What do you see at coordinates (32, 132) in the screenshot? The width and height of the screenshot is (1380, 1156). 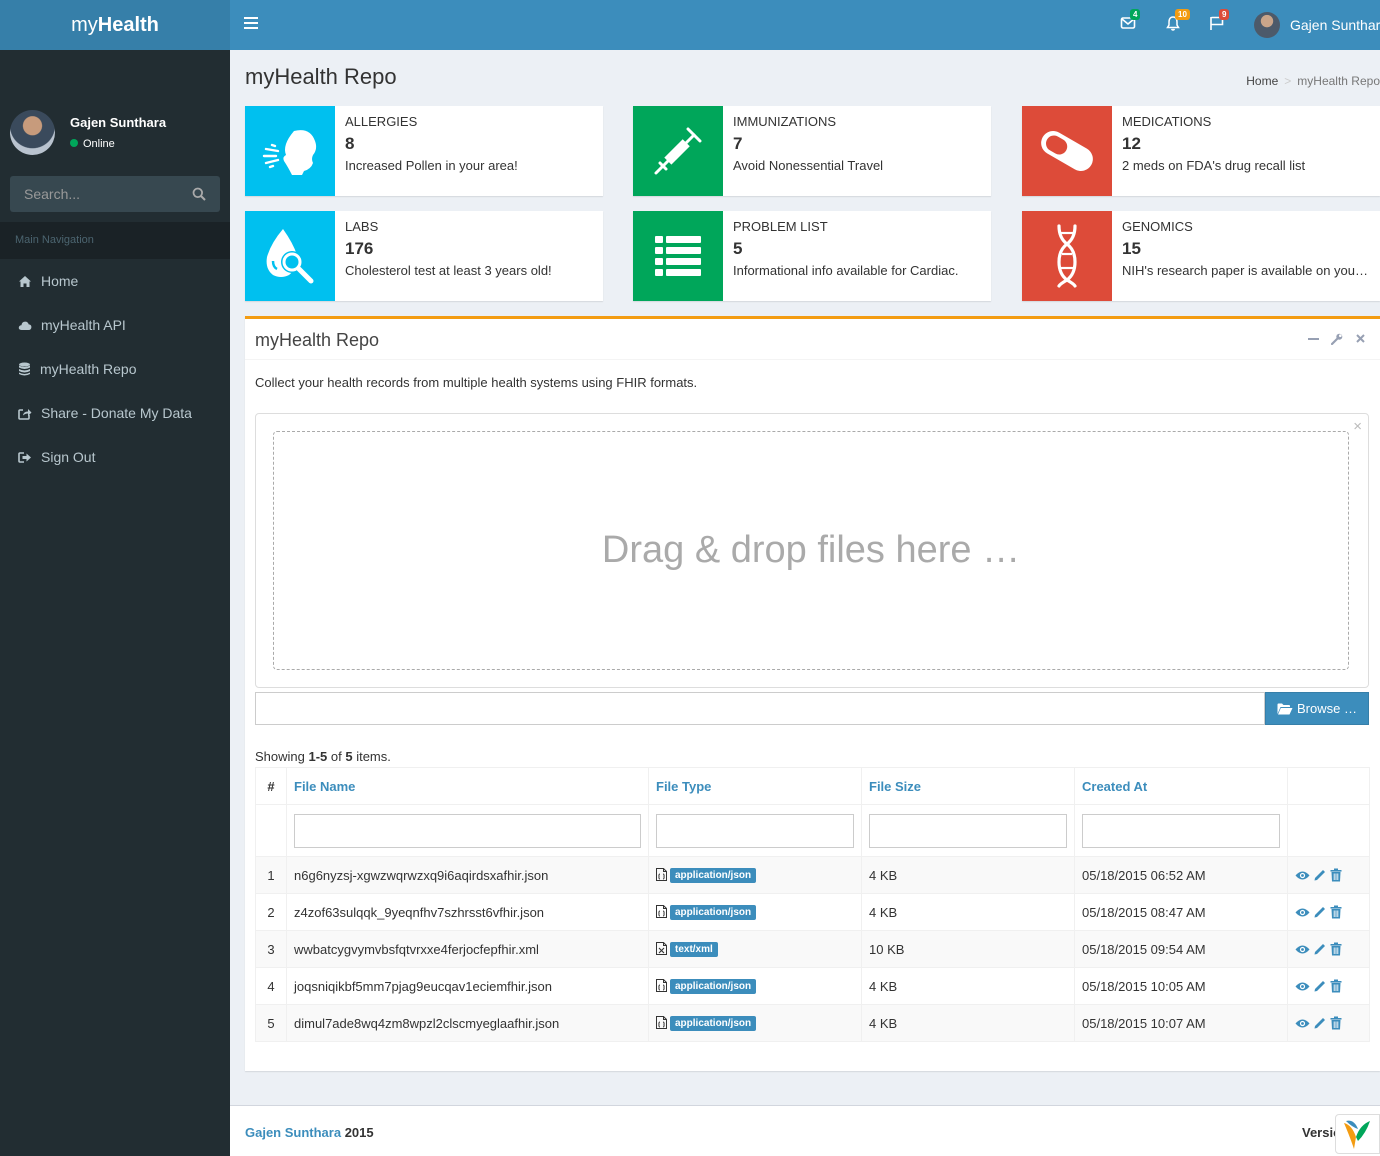 I see `sidebar-avatar` at bounding box center [32, 132].